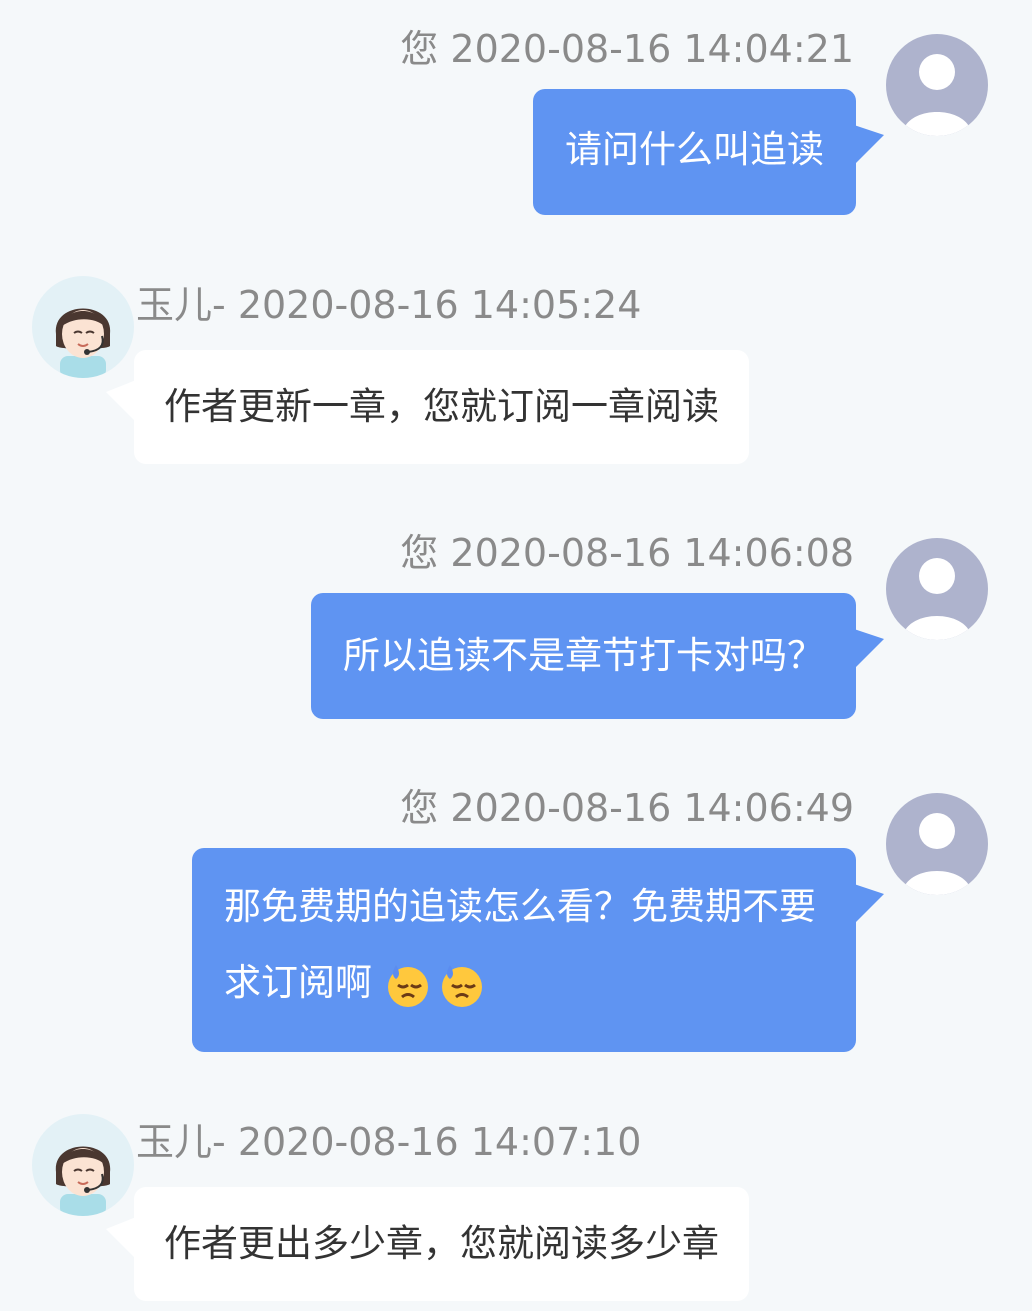 The width and height of the screenshot is (1032, 1311). Describe the element at coordinates (583, 655) in the screenshot. I see `message-text: 所以追读不是章节打卡对吗？` at that location.